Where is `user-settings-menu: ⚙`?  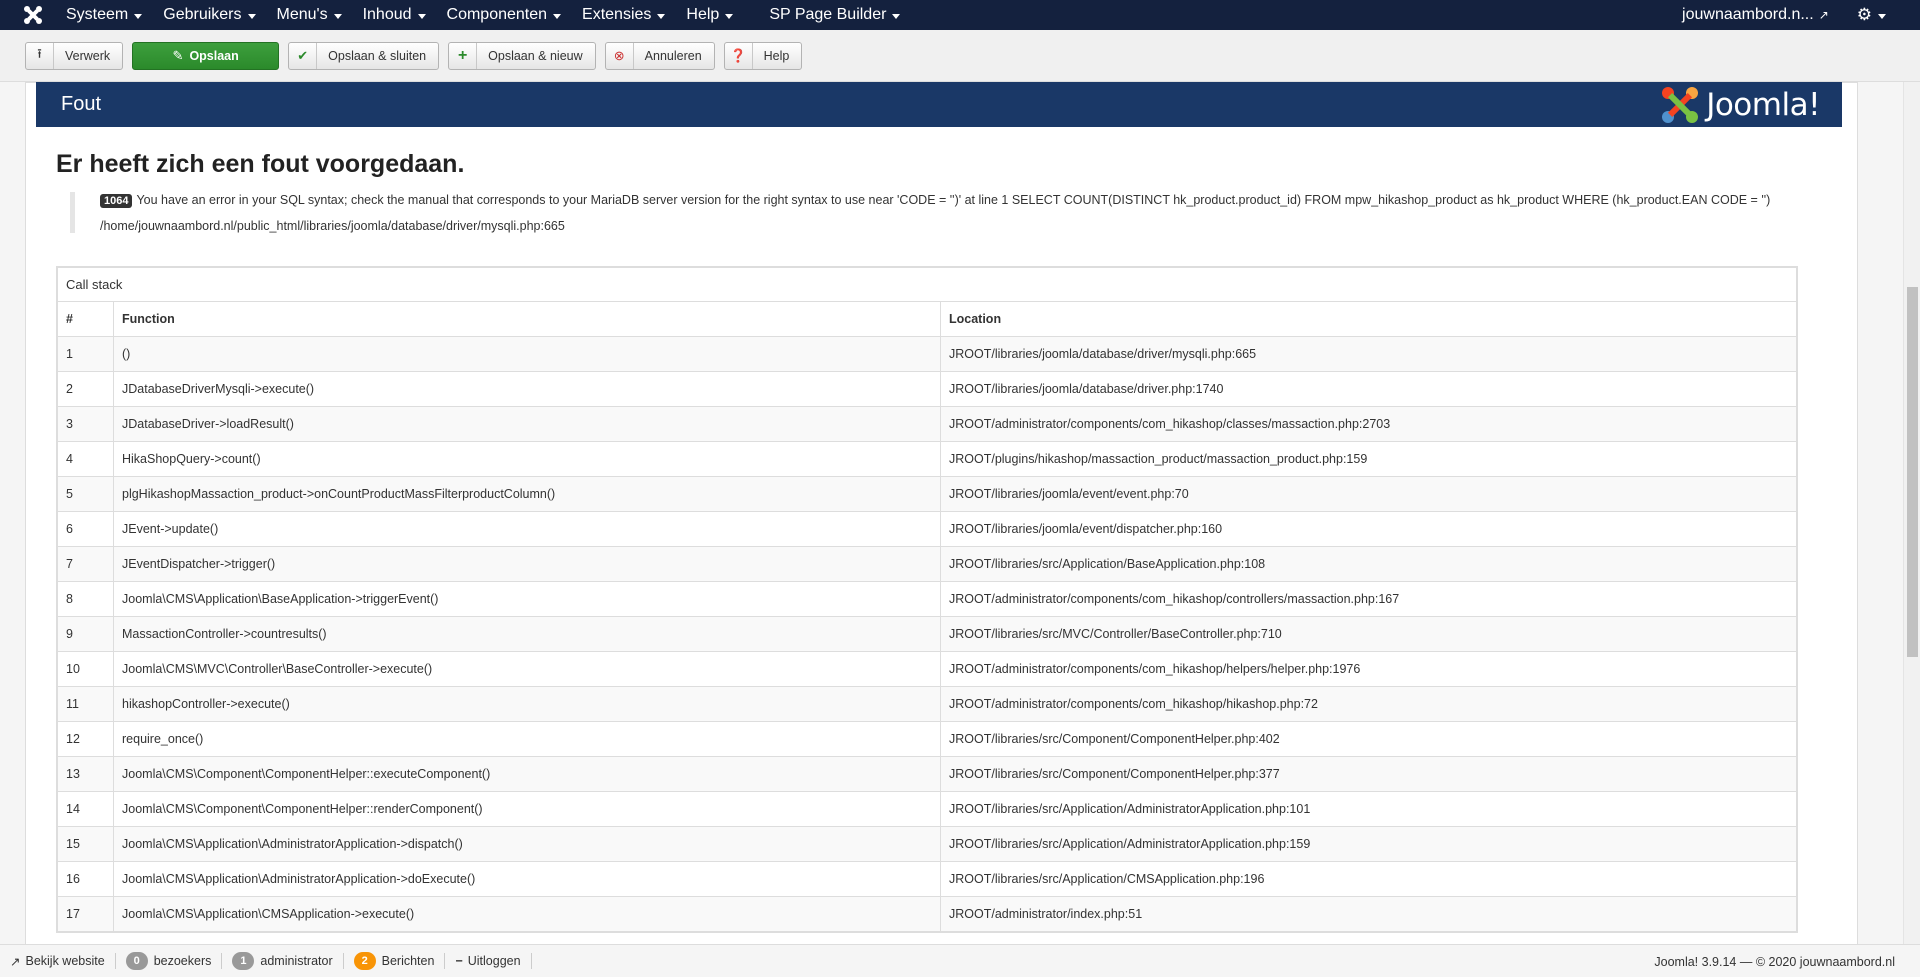 user-settings-menu: ⚙ is located at coordinates (1871, 15).